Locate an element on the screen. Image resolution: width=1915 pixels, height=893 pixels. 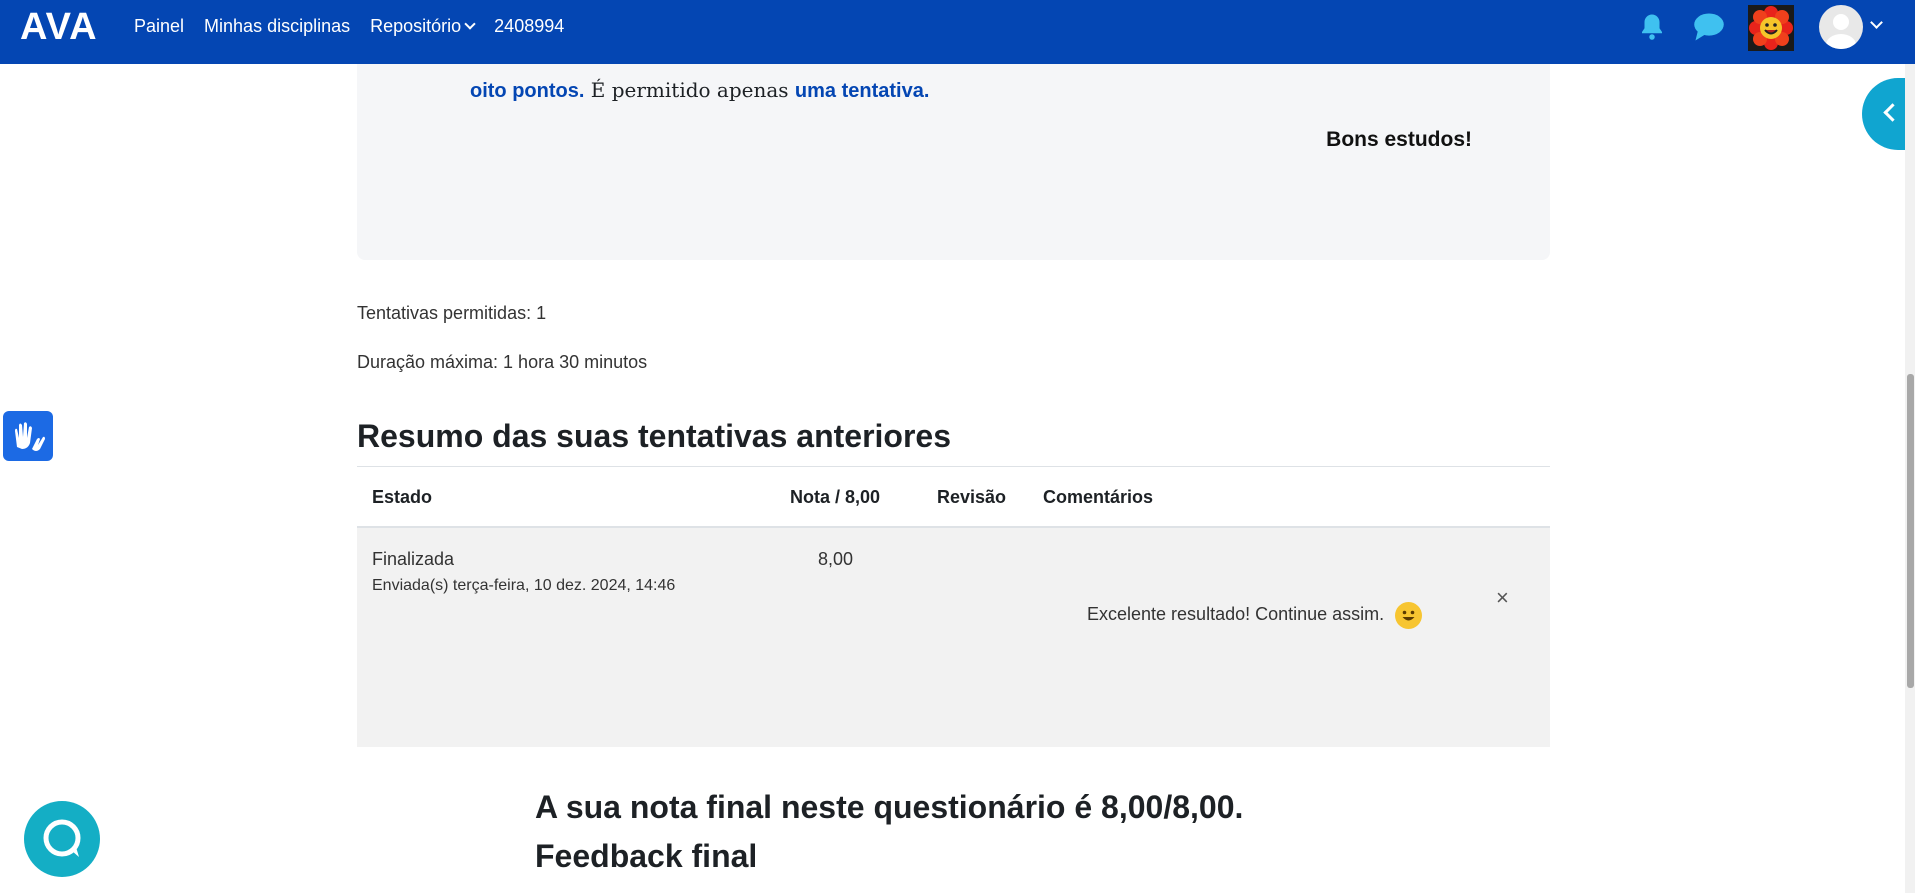
sign-language-hands-icon is located at coordinates (30, 436).